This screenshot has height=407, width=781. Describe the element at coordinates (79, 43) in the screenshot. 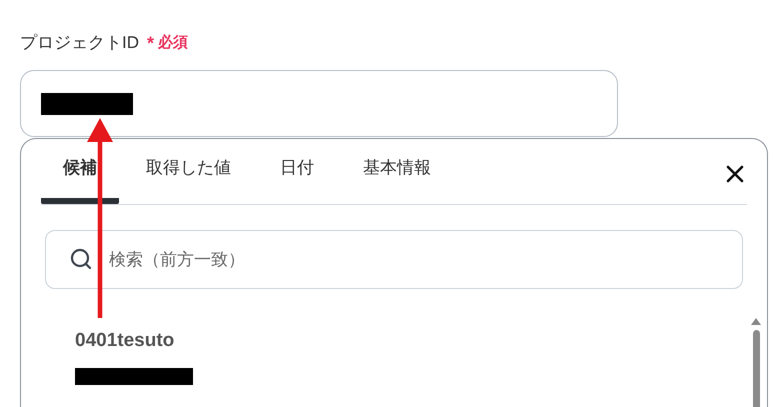

I see `field-label: プロジェクトID` at that location.